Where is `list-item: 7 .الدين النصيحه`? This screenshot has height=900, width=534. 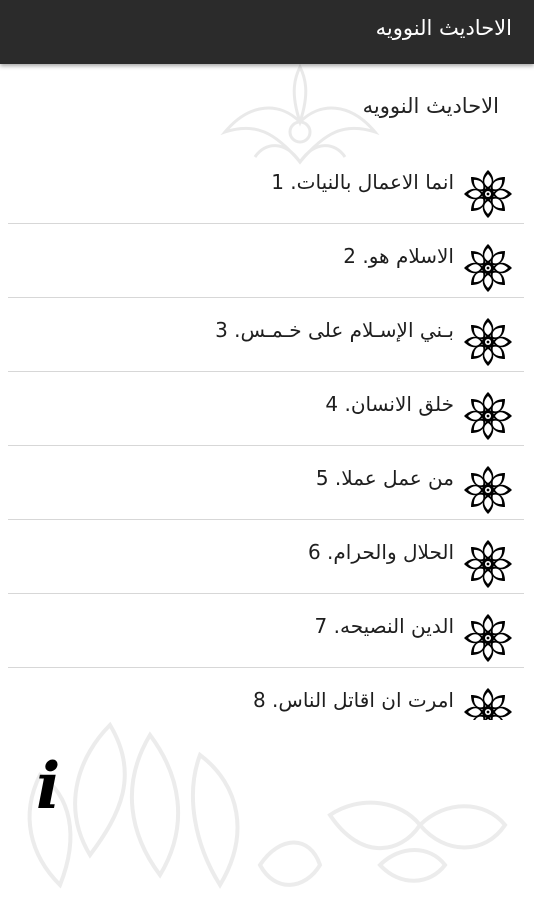
list-item: 7 .الدين النصيحه is located at coordinates (266, 631).